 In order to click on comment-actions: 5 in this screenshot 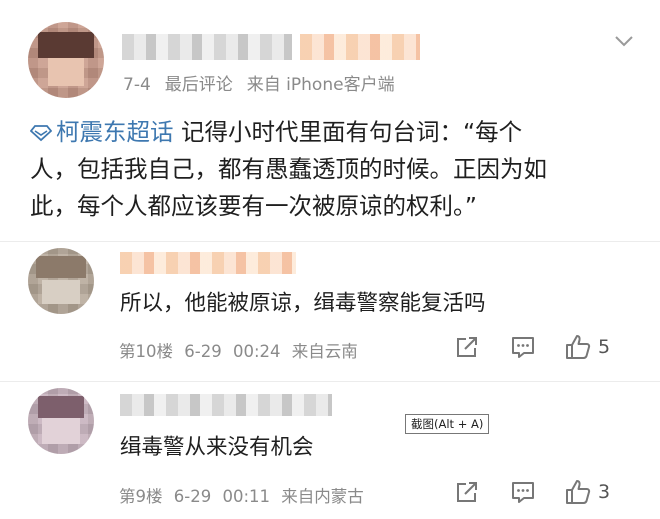, I will do `click(542, 347)`.